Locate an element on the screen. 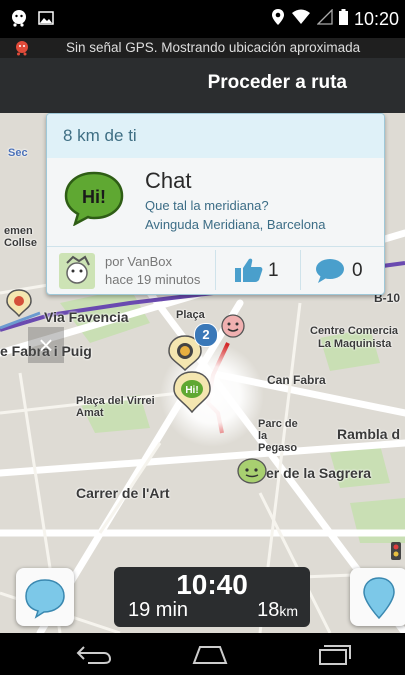  location-pin-icon is located at coordinates (379, 598).